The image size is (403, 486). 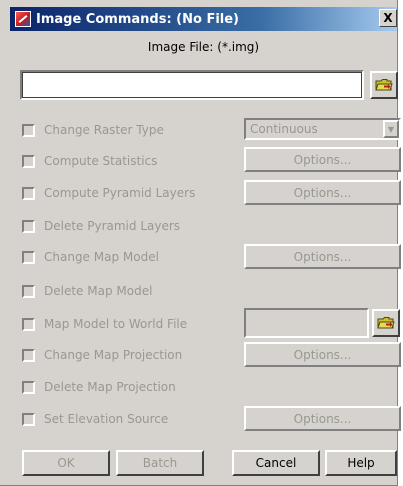 I want to click on cancel-button: Cancel, so click(x=276, y=463).